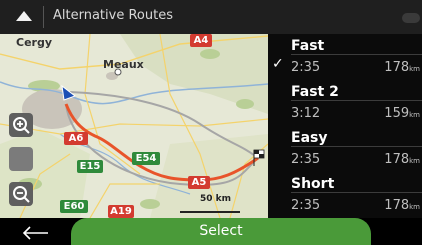 This screenshot has height=245, width=422. Describe the element at coordinates (43, 17) in the screenshot. I see `divider` at that location.